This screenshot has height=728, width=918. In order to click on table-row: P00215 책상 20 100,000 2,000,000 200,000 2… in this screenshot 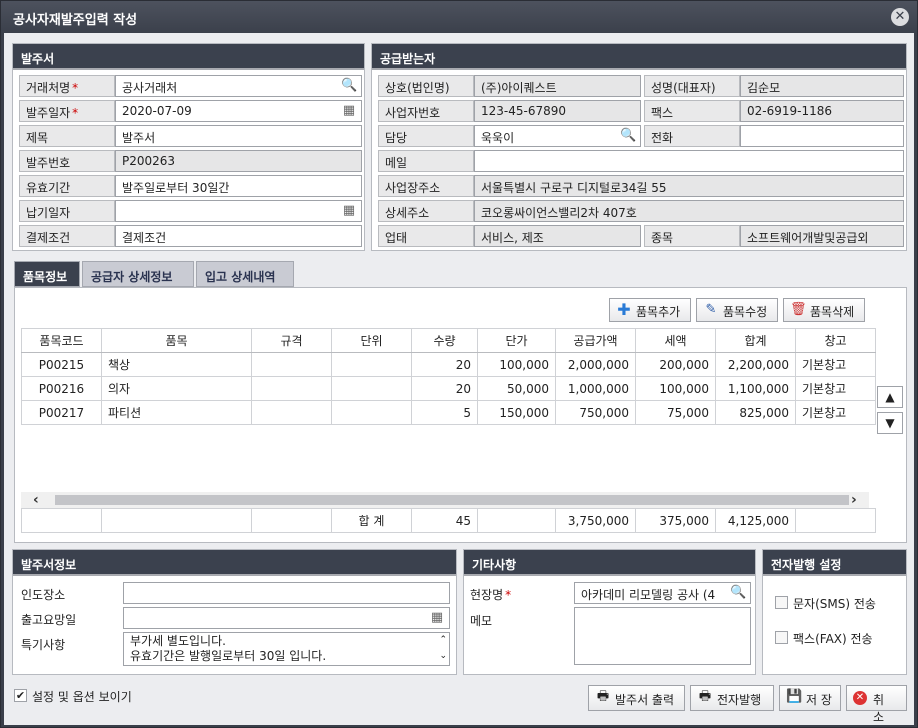, I will do `click(448, 364)`.